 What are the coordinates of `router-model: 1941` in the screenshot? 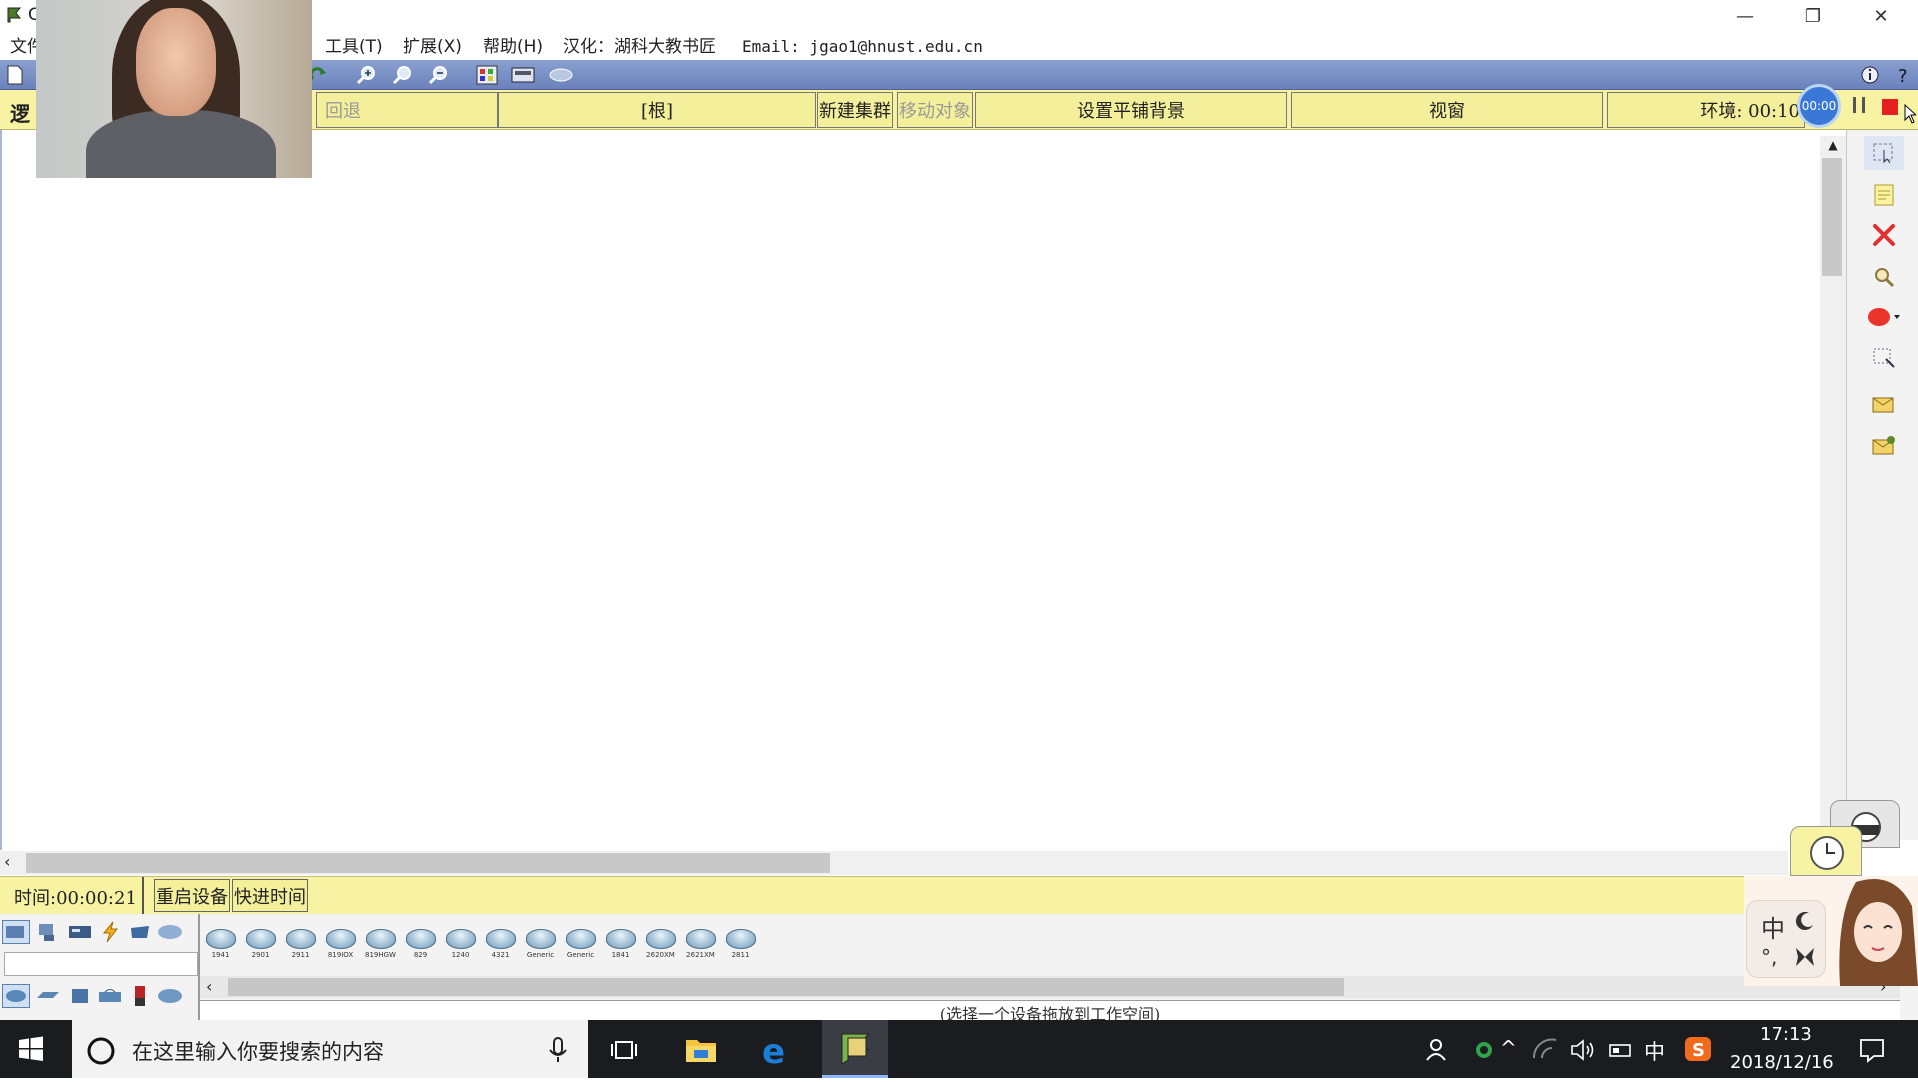 It's located at (220, 945).